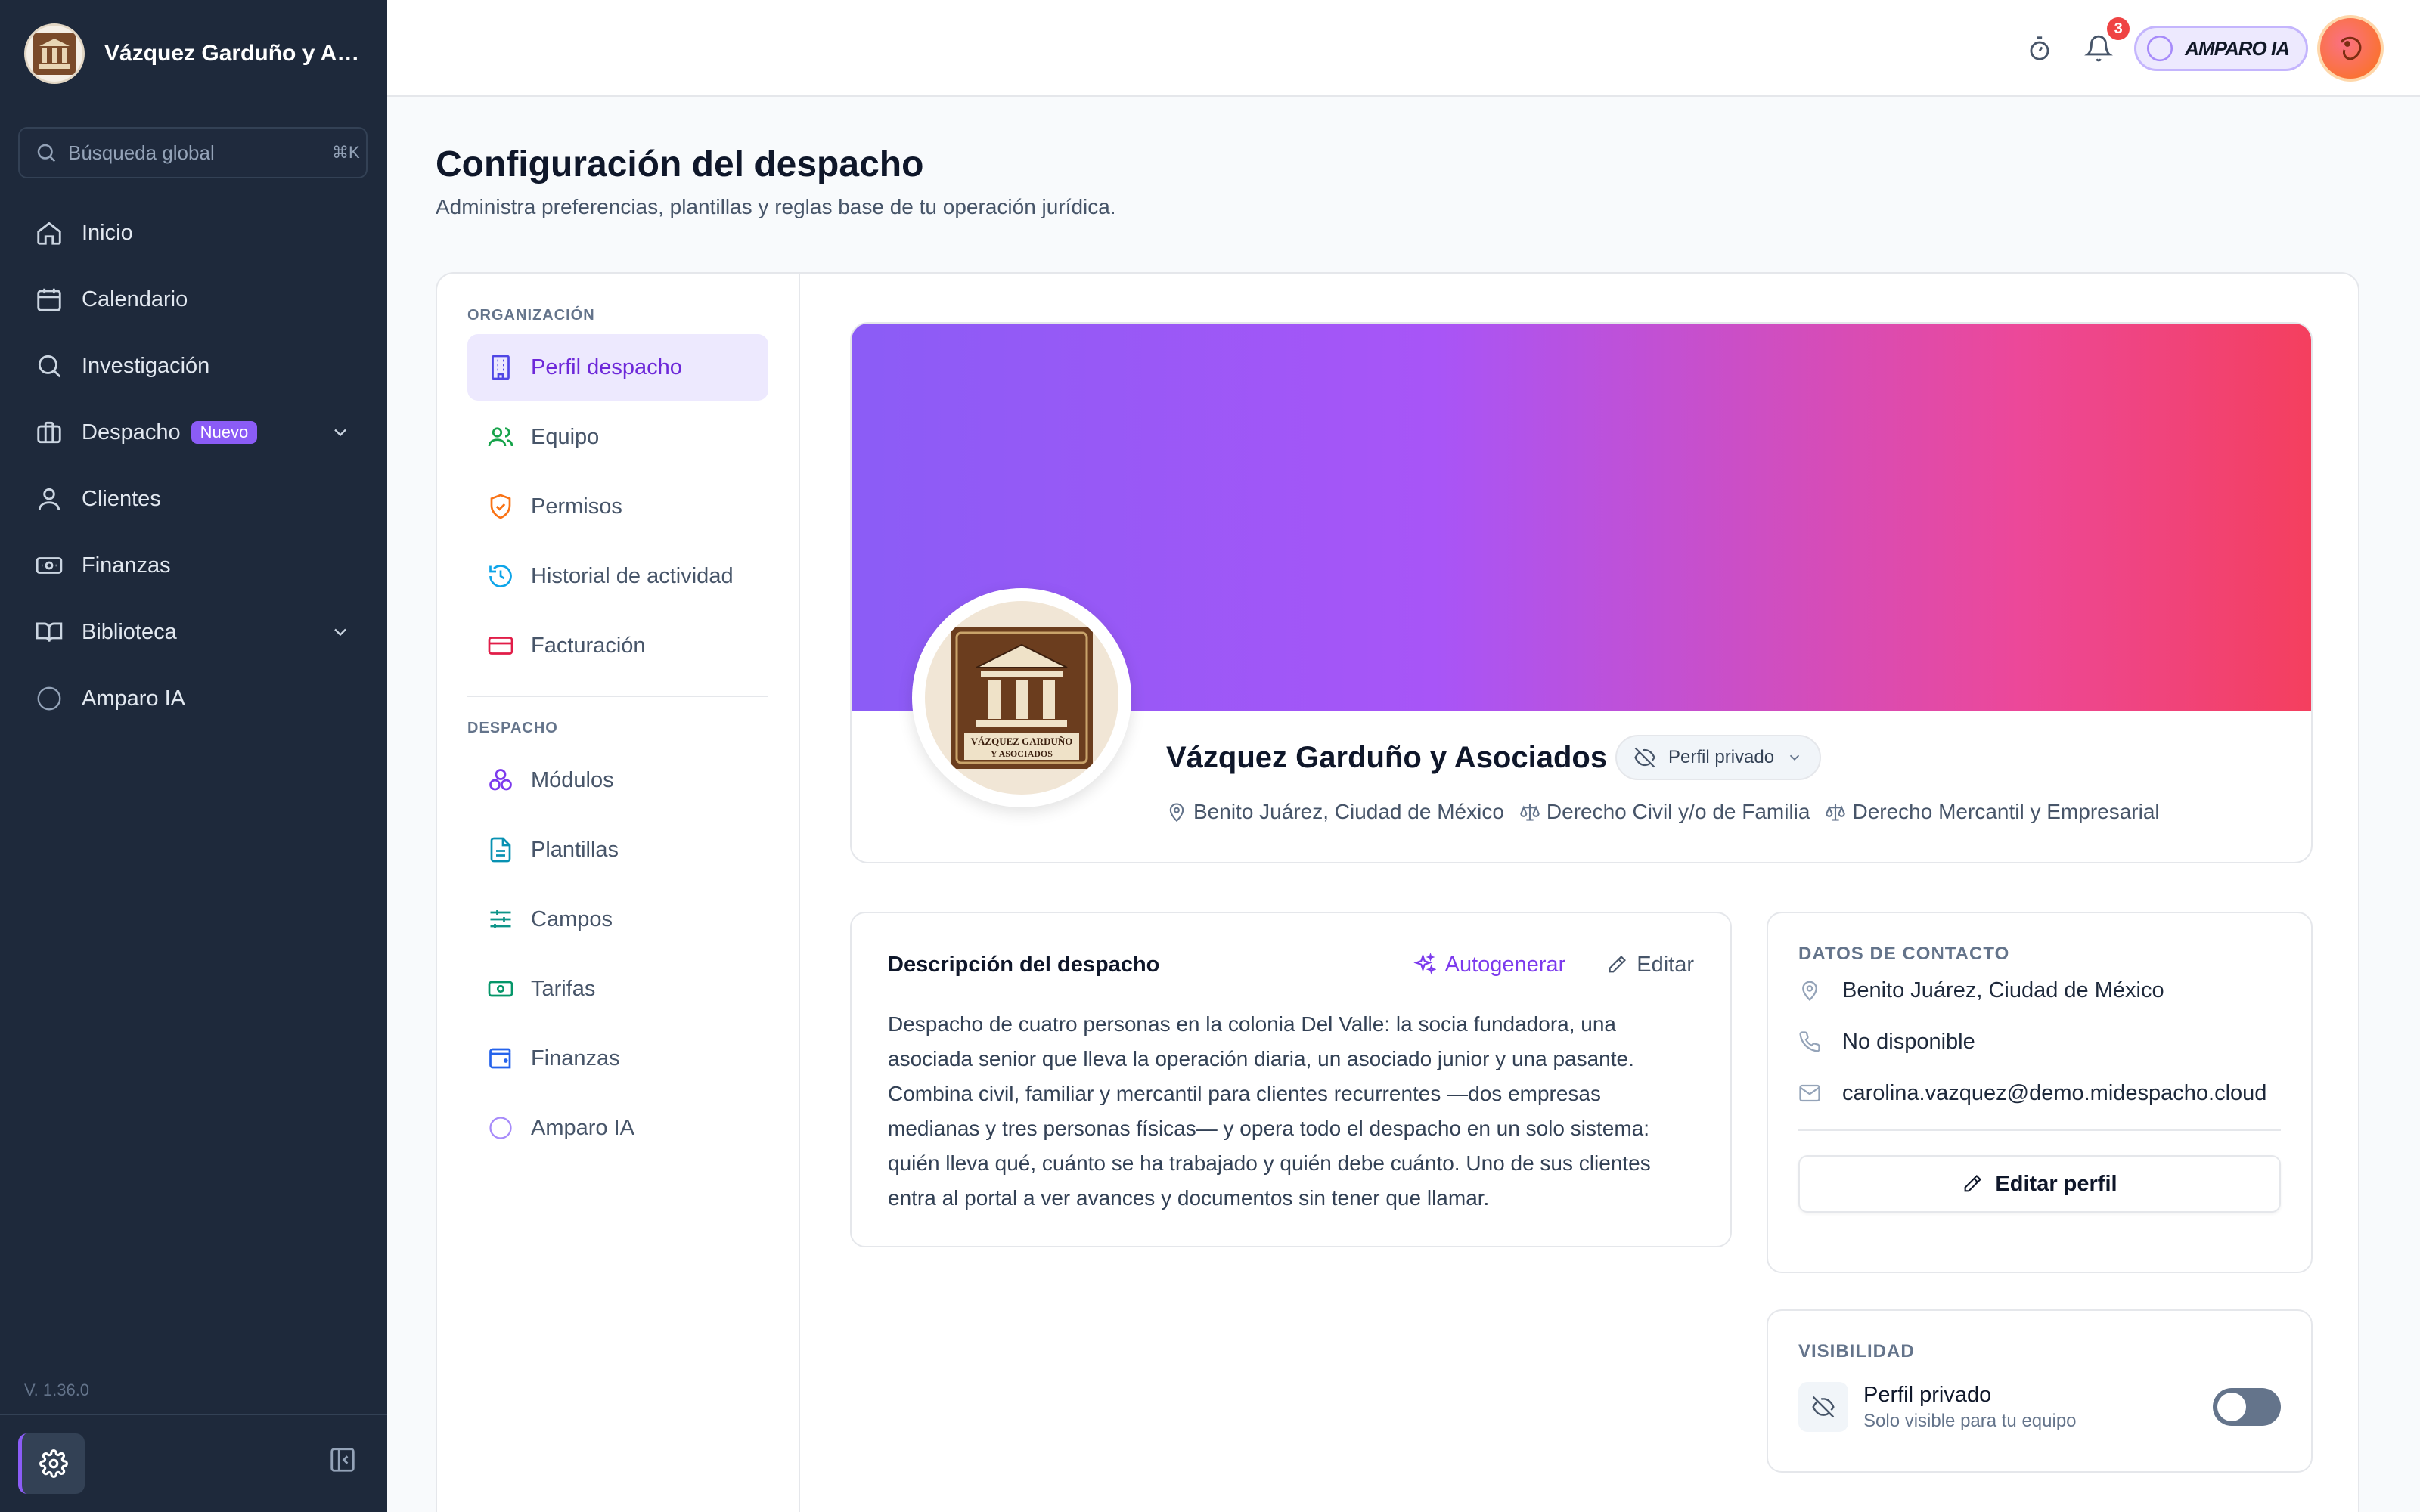  Describe the element at coordinates (500, 437) in the screenshot. I see `users-icon` at that location.